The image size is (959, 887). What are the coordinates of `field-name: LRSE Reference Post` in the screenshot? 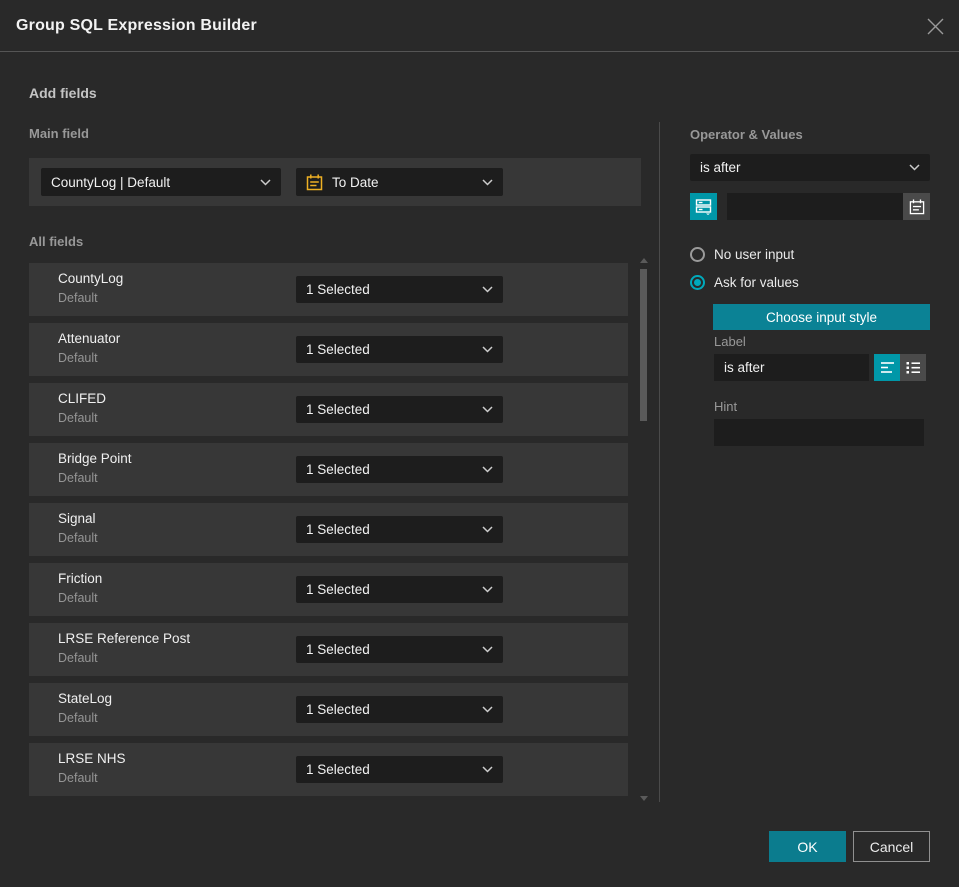 It's located at (124, 638).